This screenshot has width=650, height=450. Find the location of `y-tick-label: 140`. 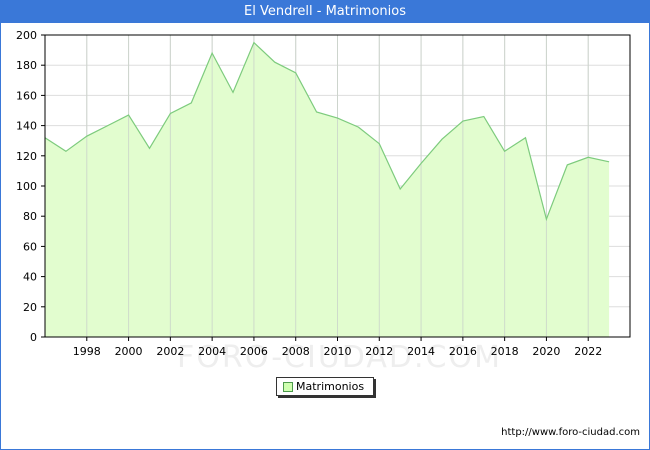

y-tick-label: 140 is located at coordinates (26, 126).